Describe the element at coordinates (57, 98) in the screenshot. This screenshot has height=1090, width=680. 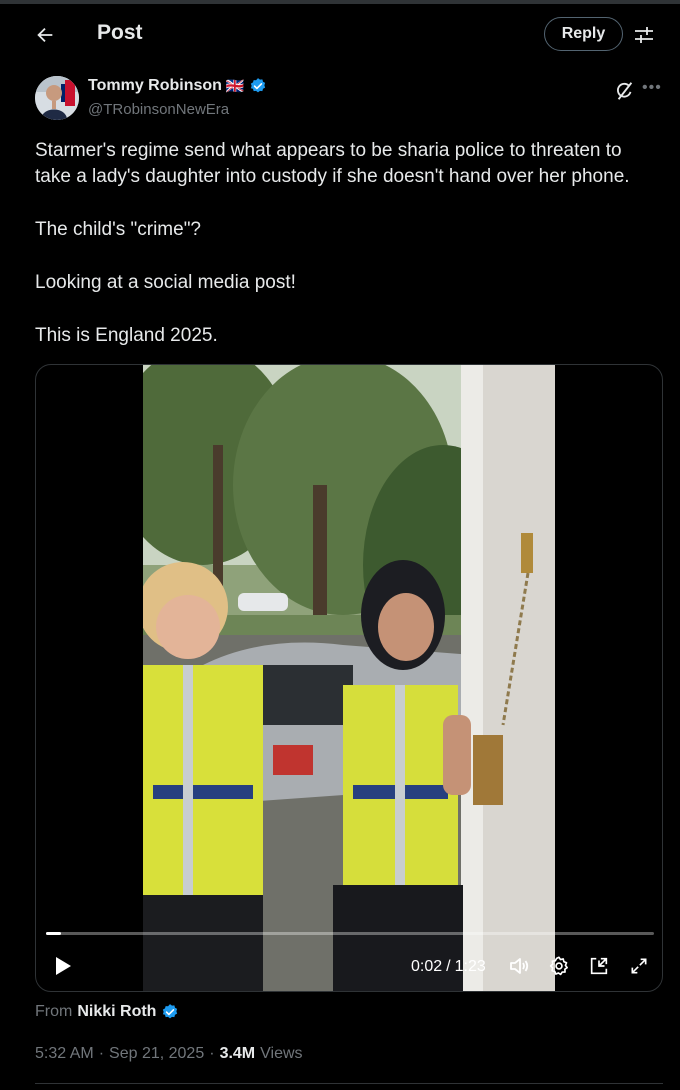
I see `avatar` at that location.